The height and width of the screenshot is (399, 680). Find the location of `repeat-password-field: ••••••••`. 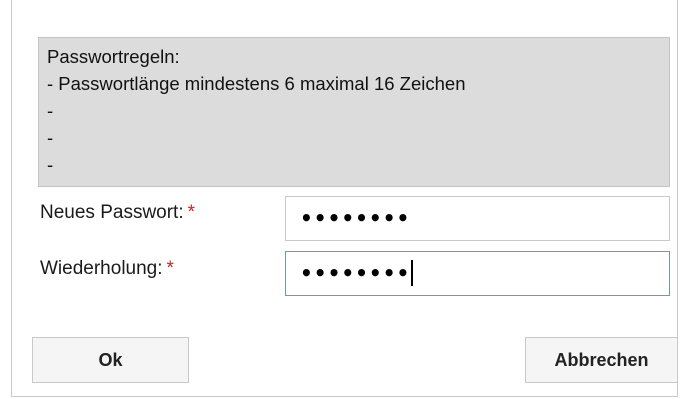

repeat-password-field: •••••••• is located at coordinates (477, 273).